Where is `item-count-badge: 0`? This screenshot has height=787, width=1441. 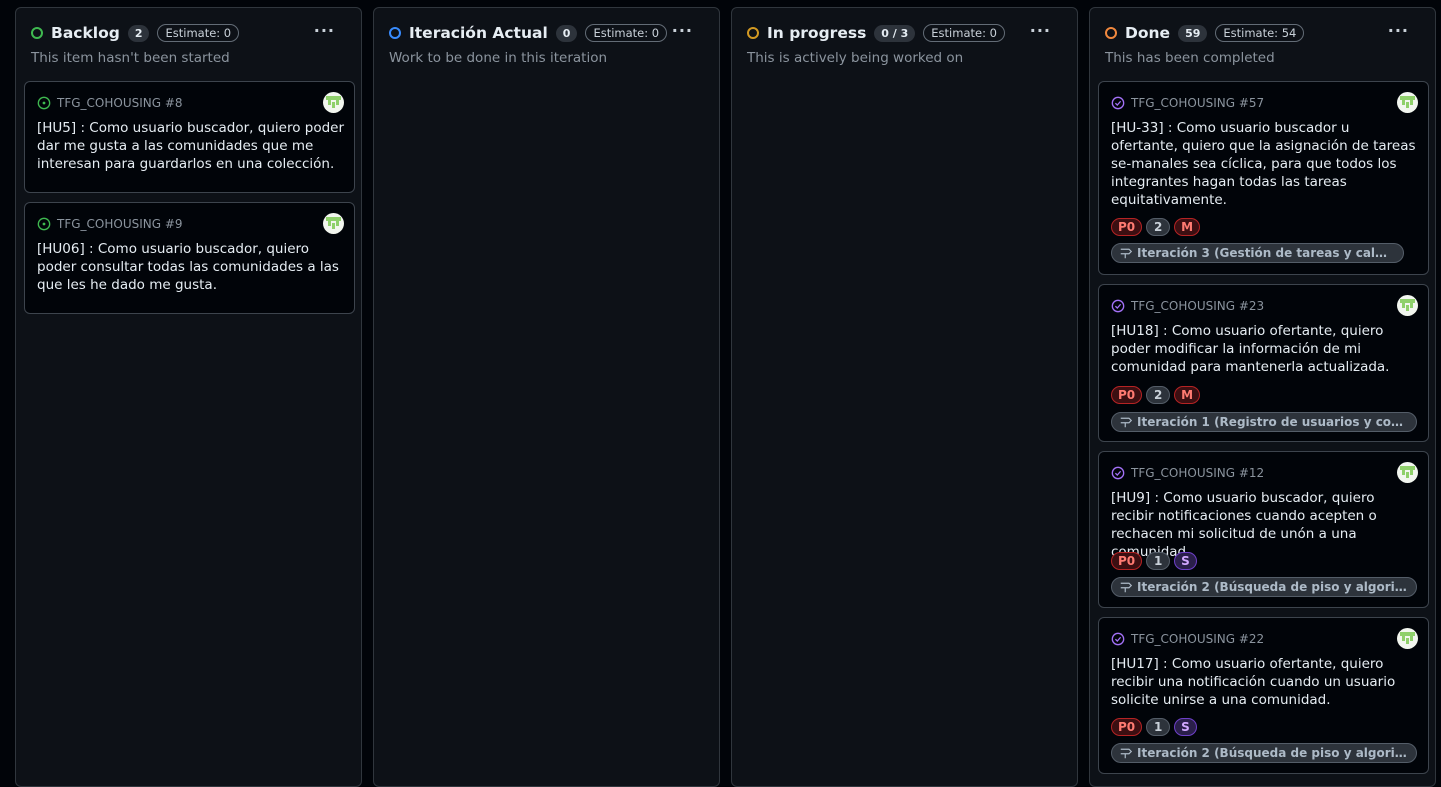
item-count-badge: 0 is located at coordinates (566, 33).